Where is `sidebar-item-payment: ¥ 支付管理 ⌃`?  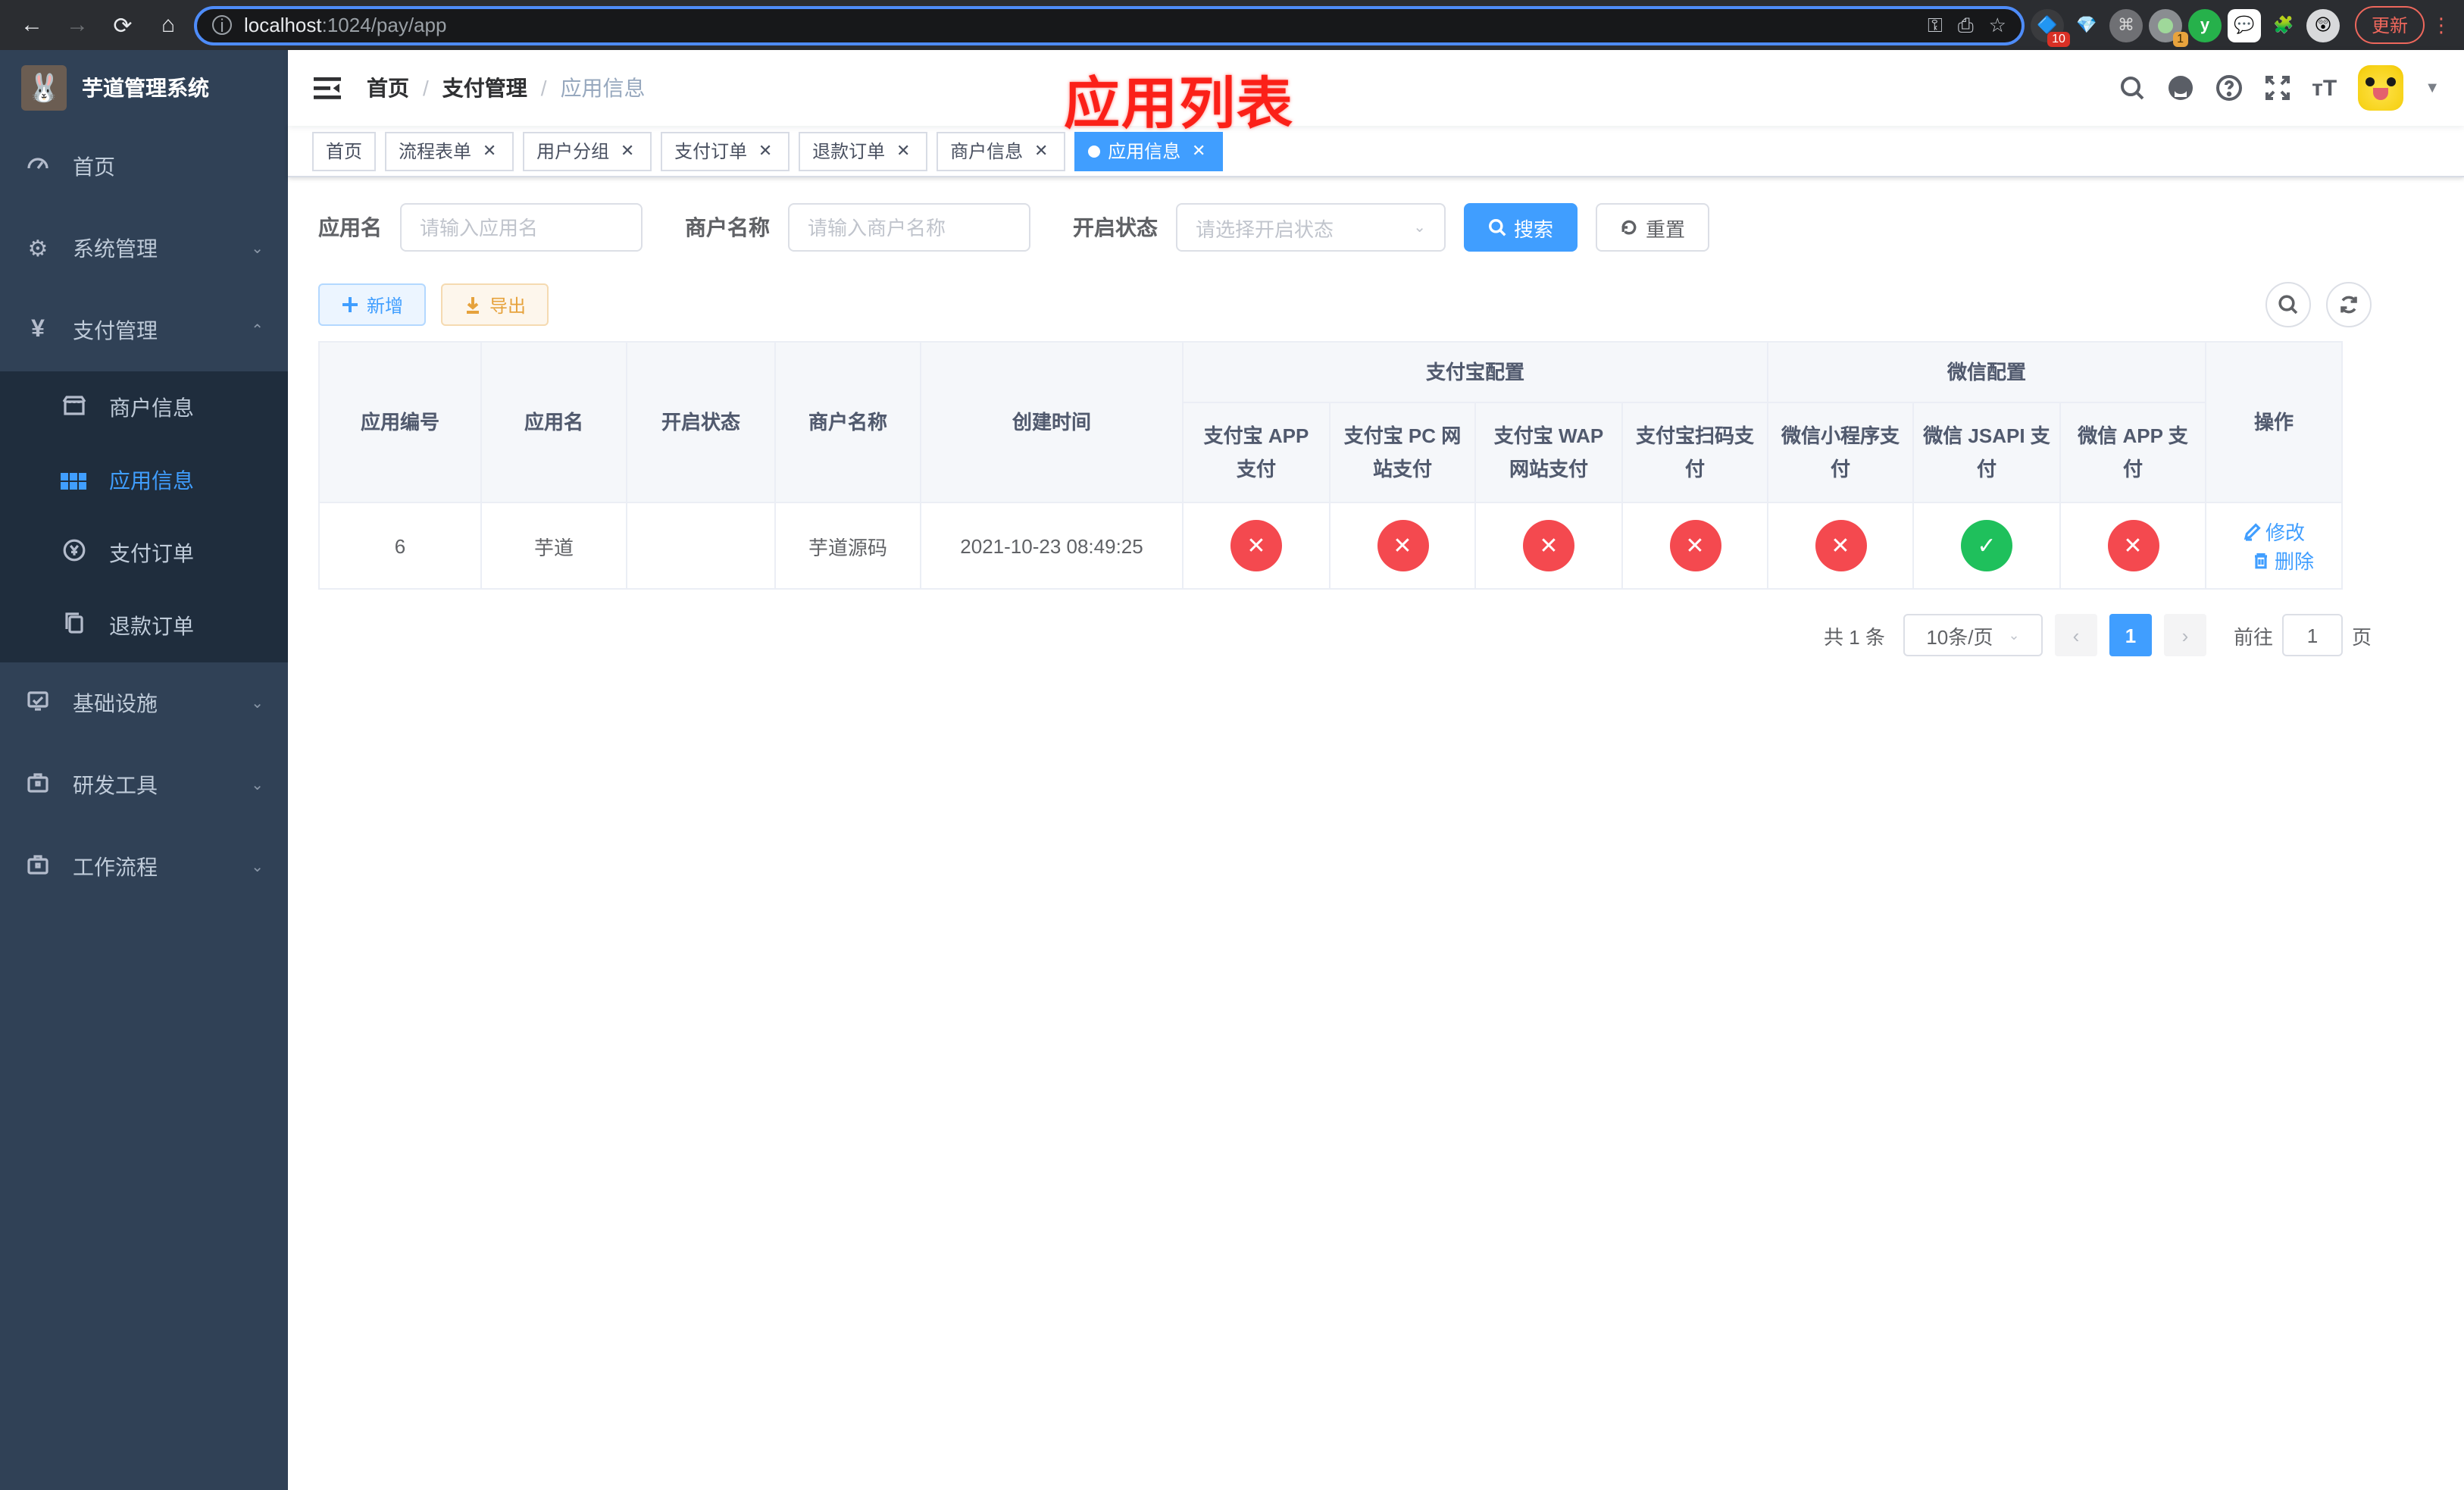 sidebar-item-payment: ¥ 支付管理 ⌃ is located at coordinates (144, 330).